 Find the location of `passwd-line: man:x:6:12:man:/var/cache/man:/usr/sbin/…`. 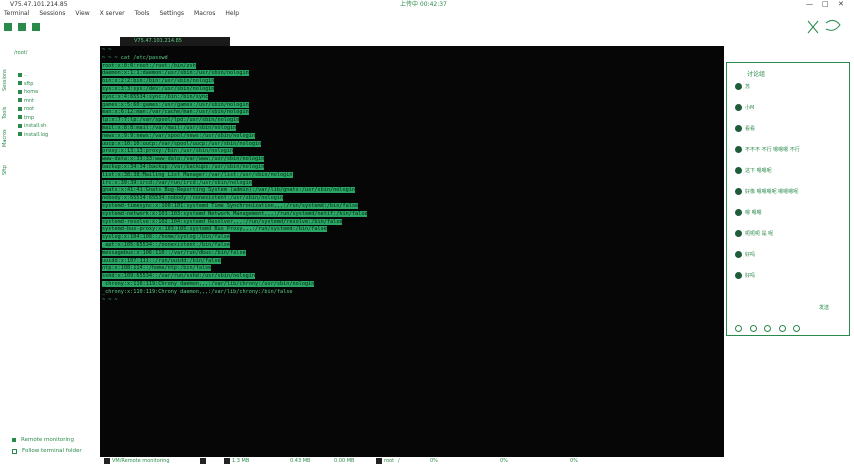

passwd-line: man:x:6:12:man:/var/cache/man:/usr/sbin/… is located at coordinates (175, 112).